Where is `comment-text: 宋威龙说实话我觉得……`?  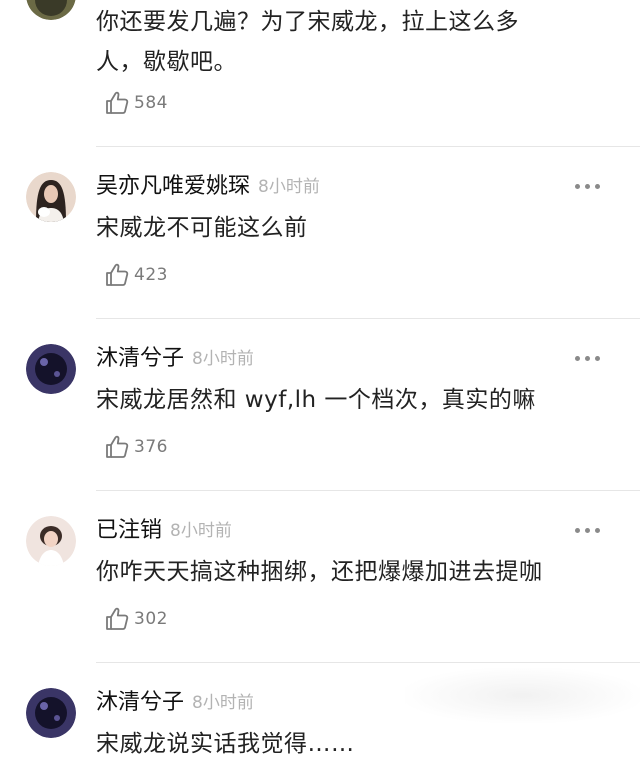 comment-text: 宋威龙说实话我觉得…… is located at coordinates (225, 744).